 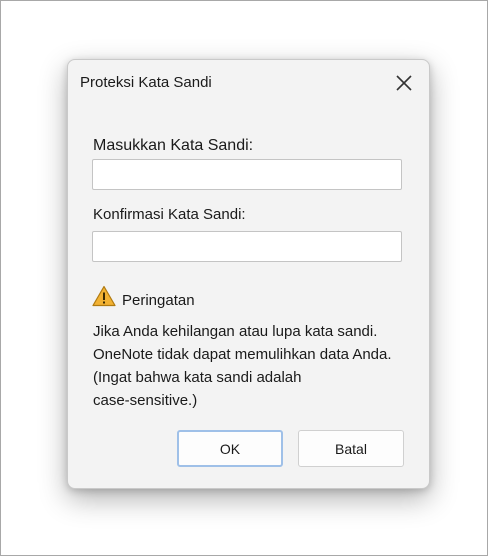 I want to click on close-button, so click(x=404, y=83).